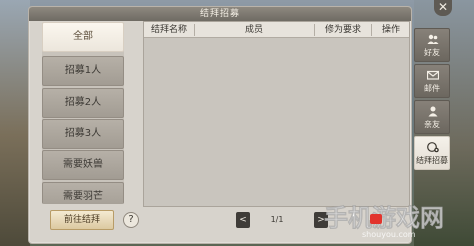  I want to click on tab-friends: 好友, so click(432, 45).